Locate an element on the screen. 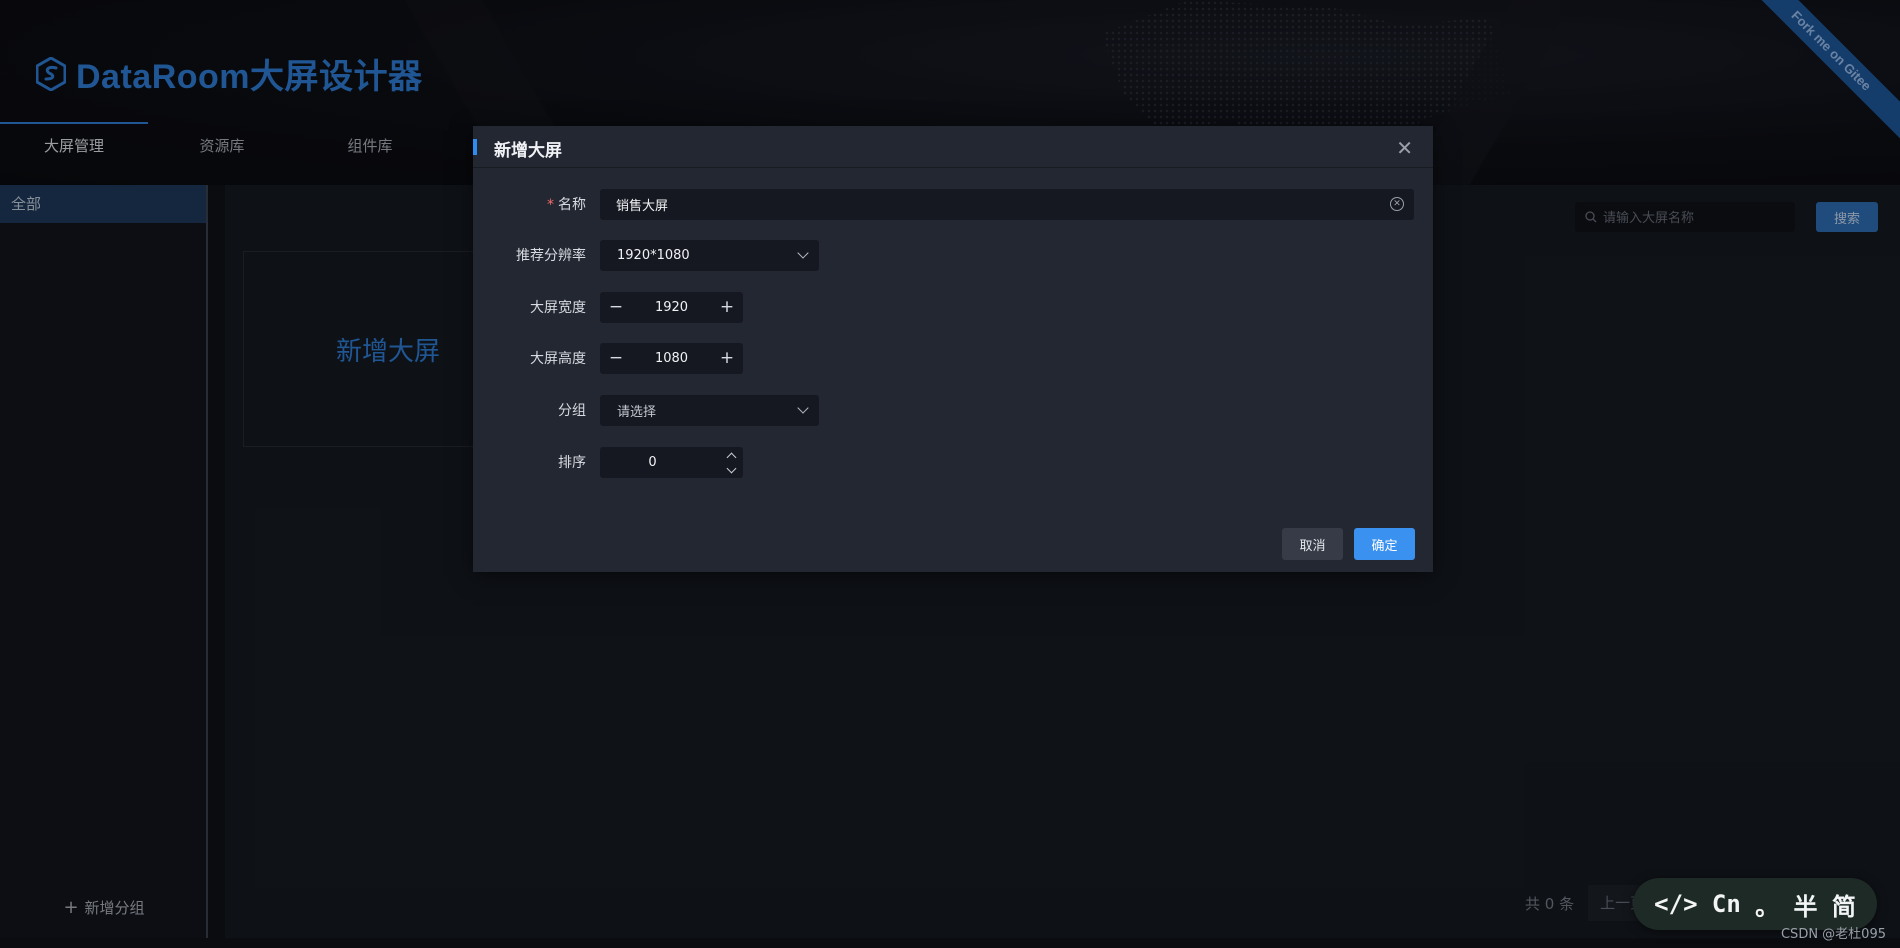 The width and height of the screenshot is (1900, 948). order-label: 排序 is located at coordinates (572, 463).